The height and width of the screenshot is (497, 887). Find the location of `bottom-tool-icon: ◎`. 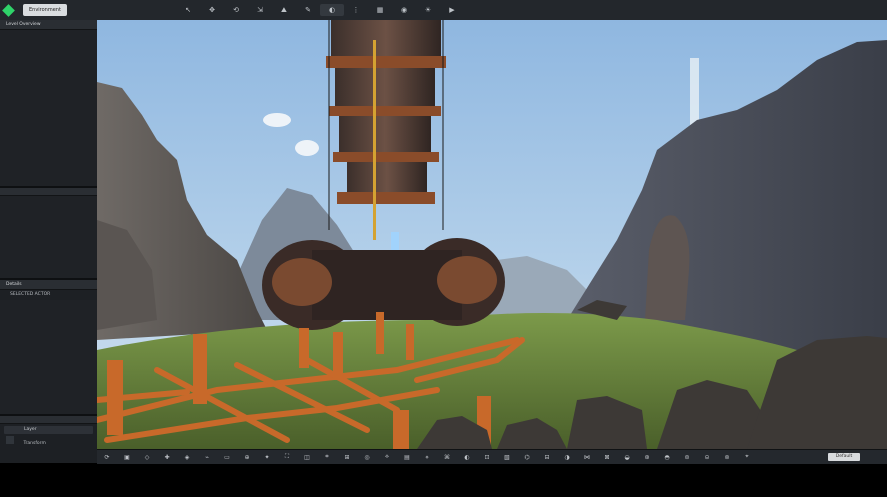

bottom-tool-icon: ◎ is located at coordinates (367, 457).